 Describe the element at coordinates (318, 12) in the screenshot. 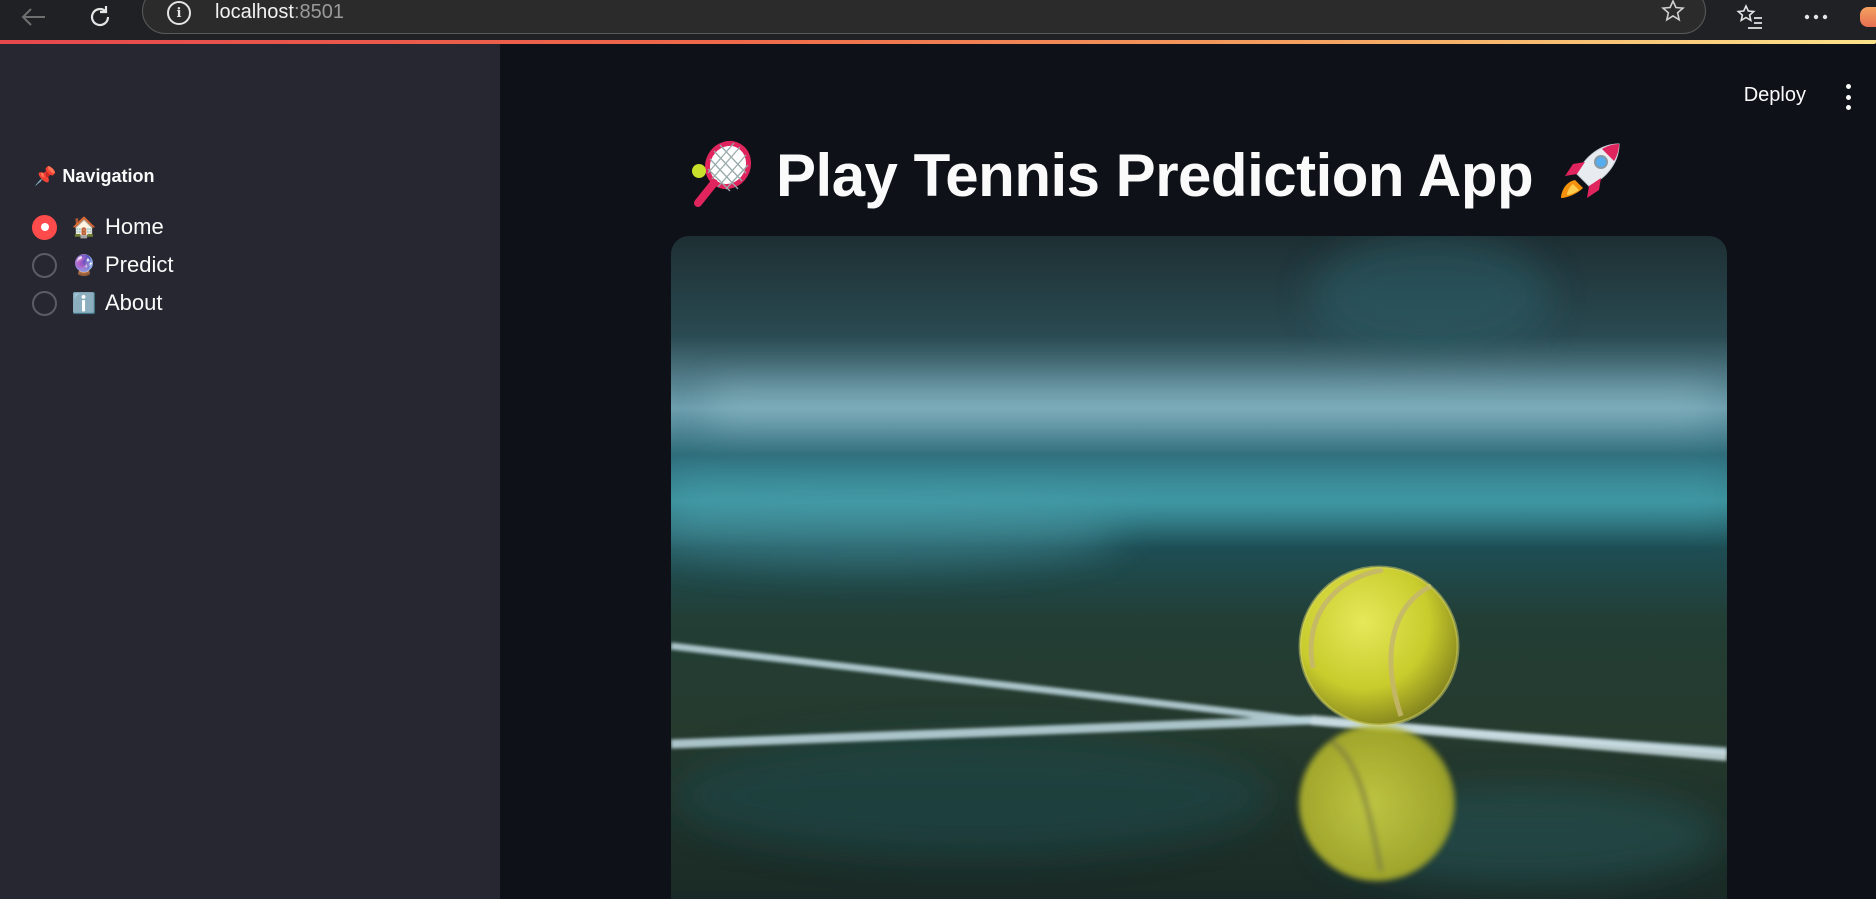

I see `url-port: :8501` at that location.